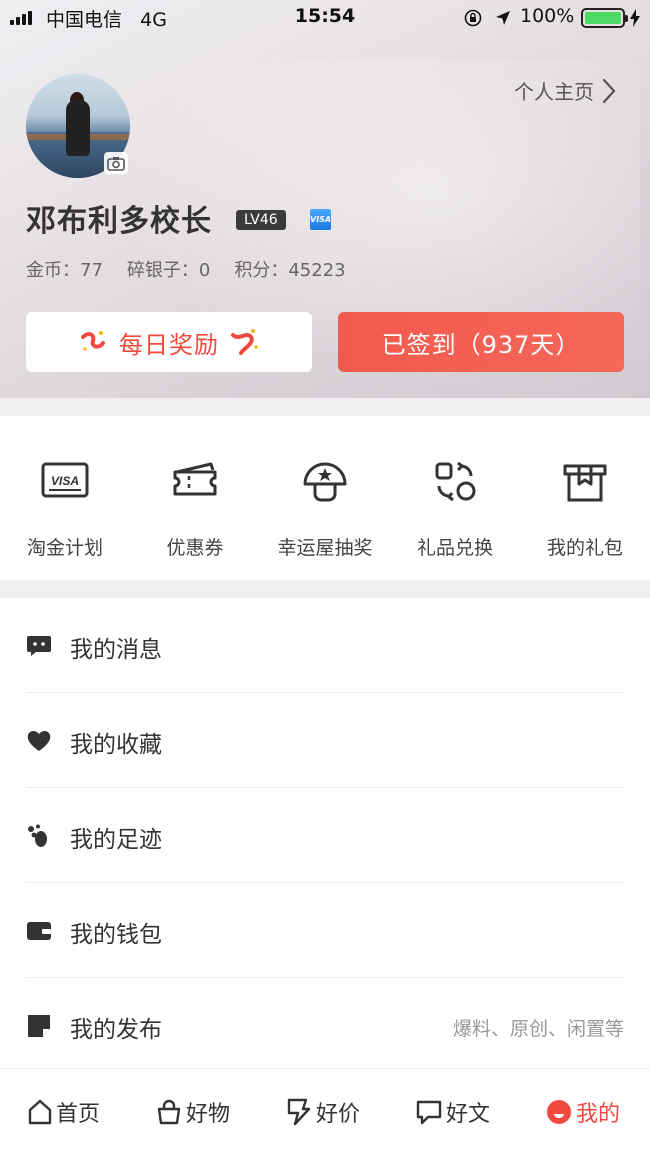 The height and width of the screenshot is (1156, 650). Describe the element at coordinates (559, 1112) in the screenshot. I see `me-icon` at that location.